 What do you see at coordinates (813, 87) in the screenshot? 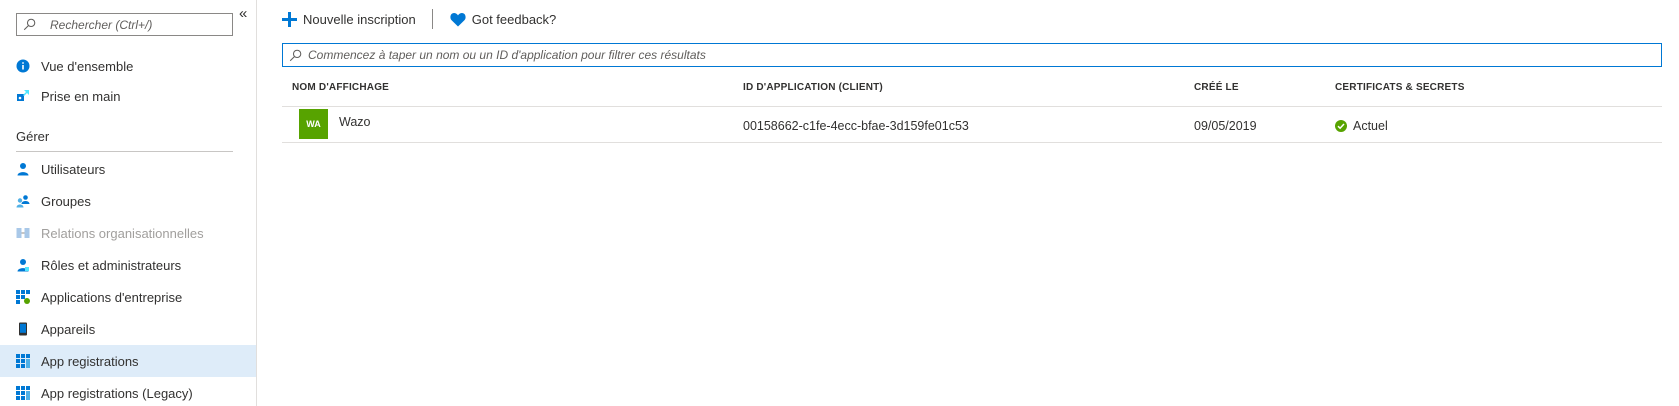
I see `column-header-app-id: ID D'APPLICATION (CLIENT)` at bounding box center [813, 87].